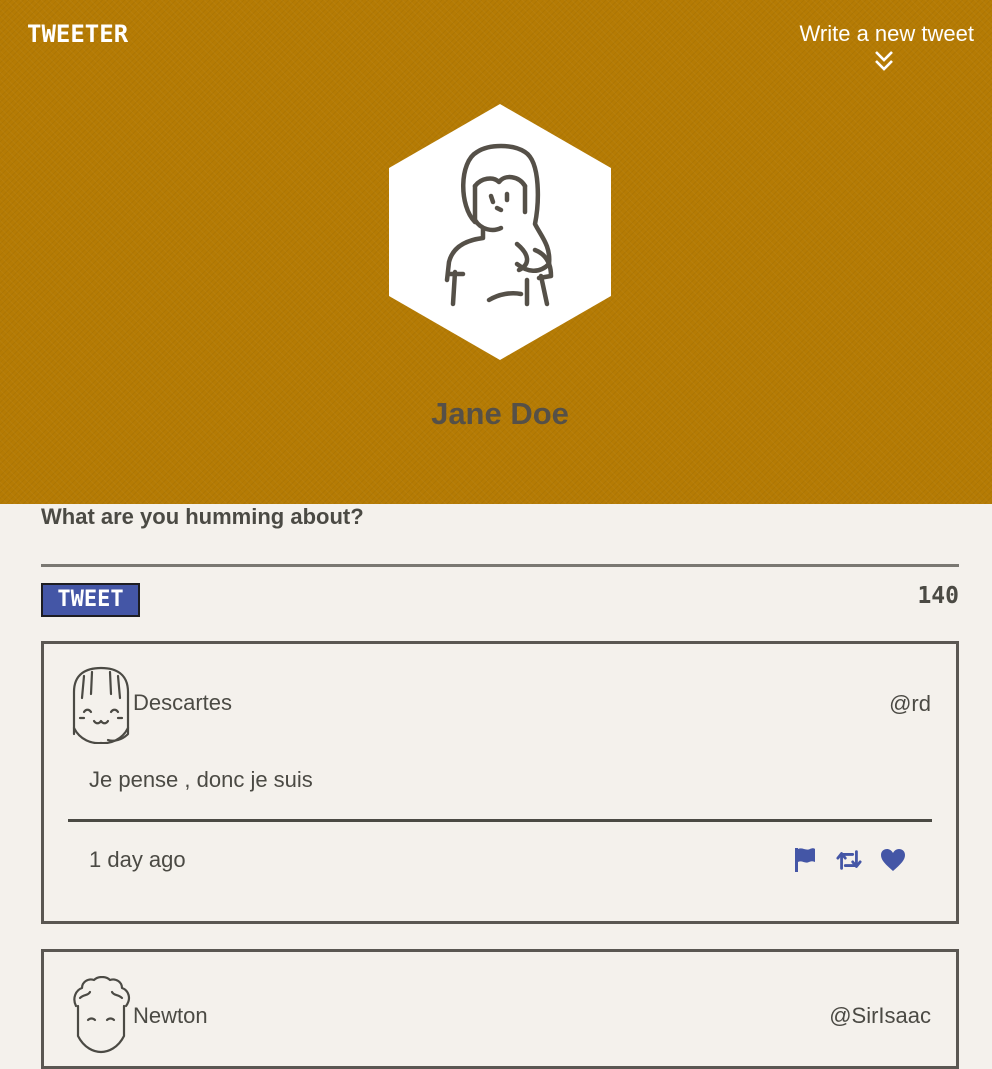 This screenshot has height=1069, width=992. I want to click on character-counter: 140, so click(938, 596).